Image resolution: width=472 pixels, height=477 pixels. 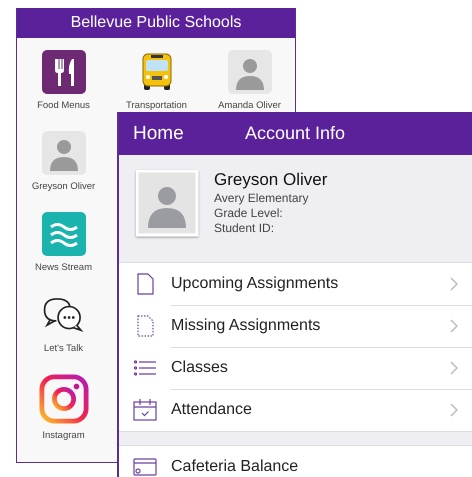 I want to click on screen-title: Bellevue Public Schools, so click(x=156, y=23).